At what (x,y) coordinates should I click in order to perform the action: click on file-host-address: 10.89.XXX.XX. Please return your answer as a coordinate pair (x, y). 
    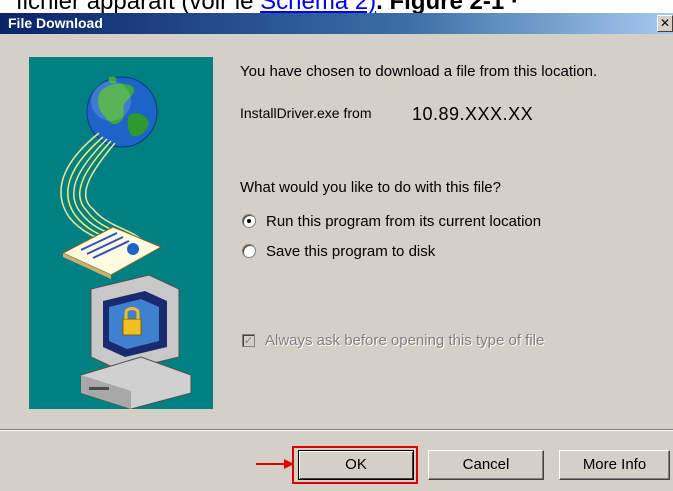
    Looking at the image, I should click on (473, 114).